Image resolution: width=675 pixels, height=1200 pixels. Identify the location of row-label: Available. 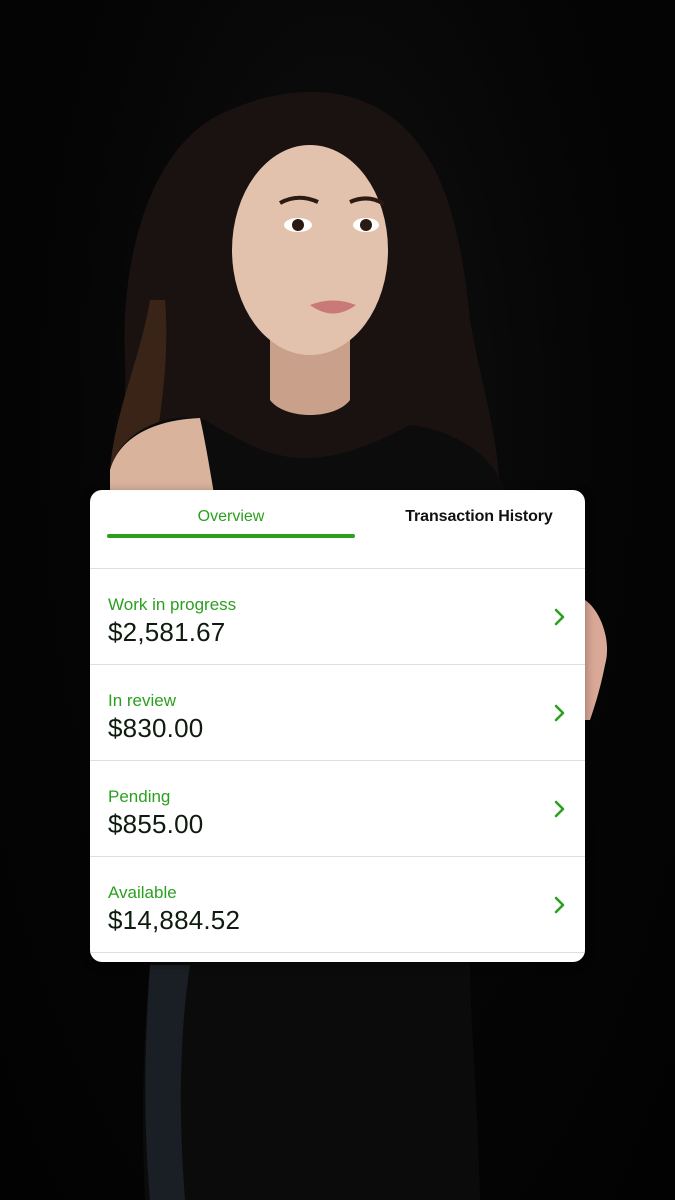
(142, 892).